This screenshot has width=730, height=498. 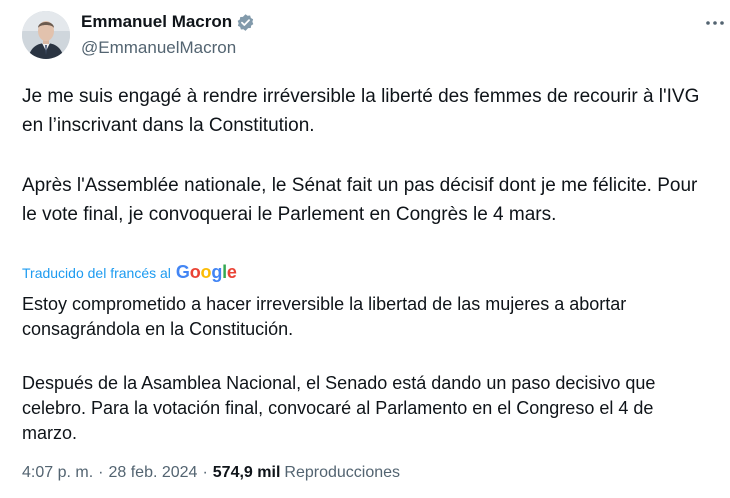 What do you see at coordinates (342, 473) in the screenshot?
I see `views-label: Reproducciones` at bounding box center [342, 473].